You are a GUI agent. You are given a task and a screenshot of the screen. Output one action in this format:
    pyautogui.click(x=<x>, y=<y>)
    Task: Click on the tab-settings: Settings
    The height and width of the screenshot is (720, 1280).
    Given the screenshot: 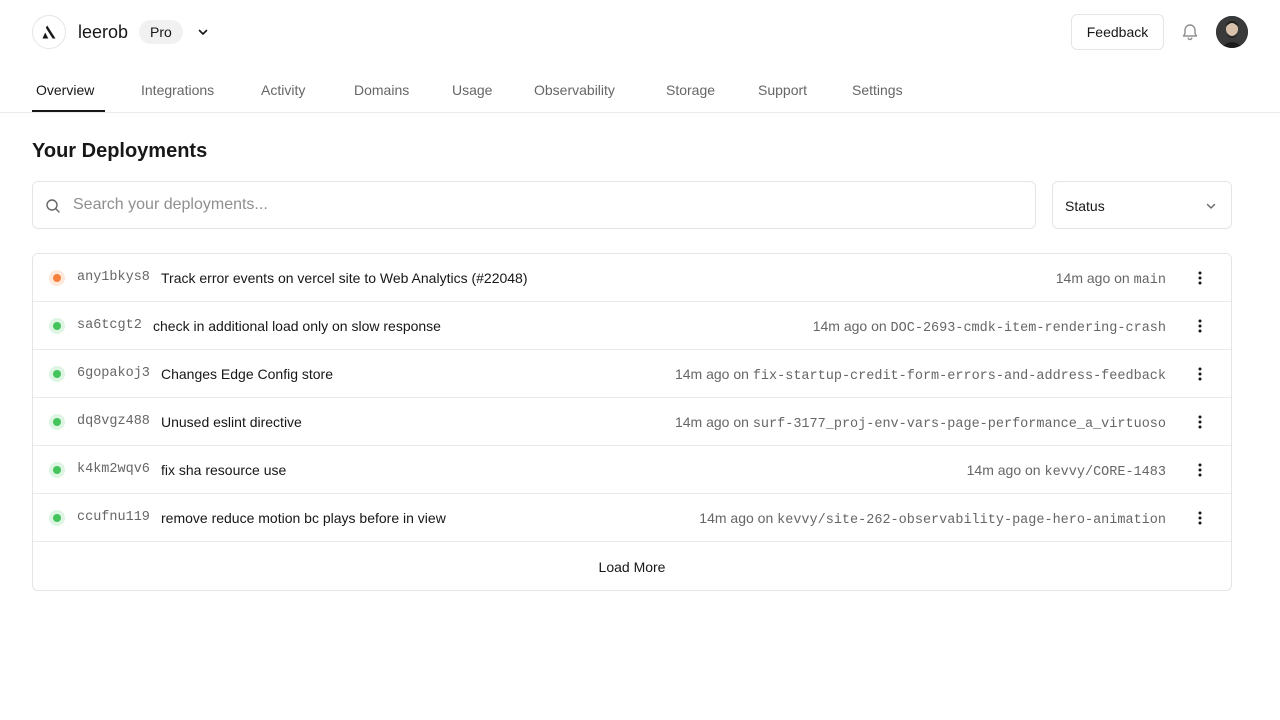 What is the action you would take?
    pyautogui.click(x=877, y=88)
    